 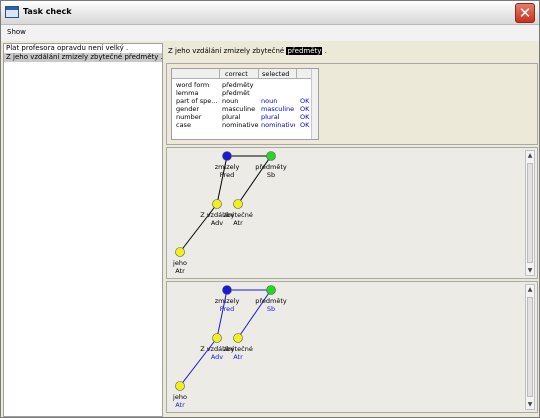 I want to click on sentence-after: ., so click(x=324, y=51).